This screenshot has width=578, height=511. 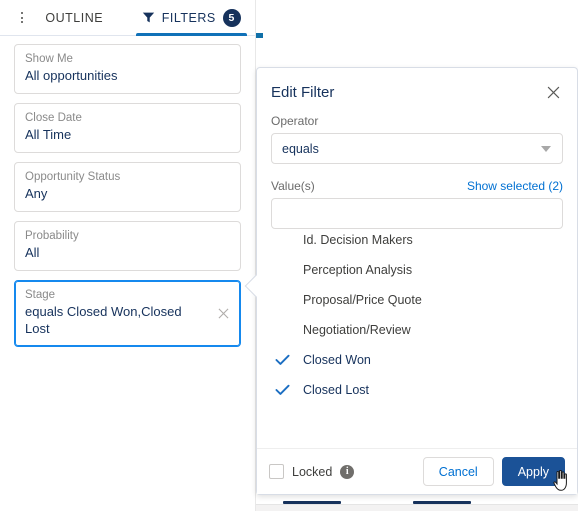 I want to click on tab-outline: OUTLINE, so click(x=64, y=17).